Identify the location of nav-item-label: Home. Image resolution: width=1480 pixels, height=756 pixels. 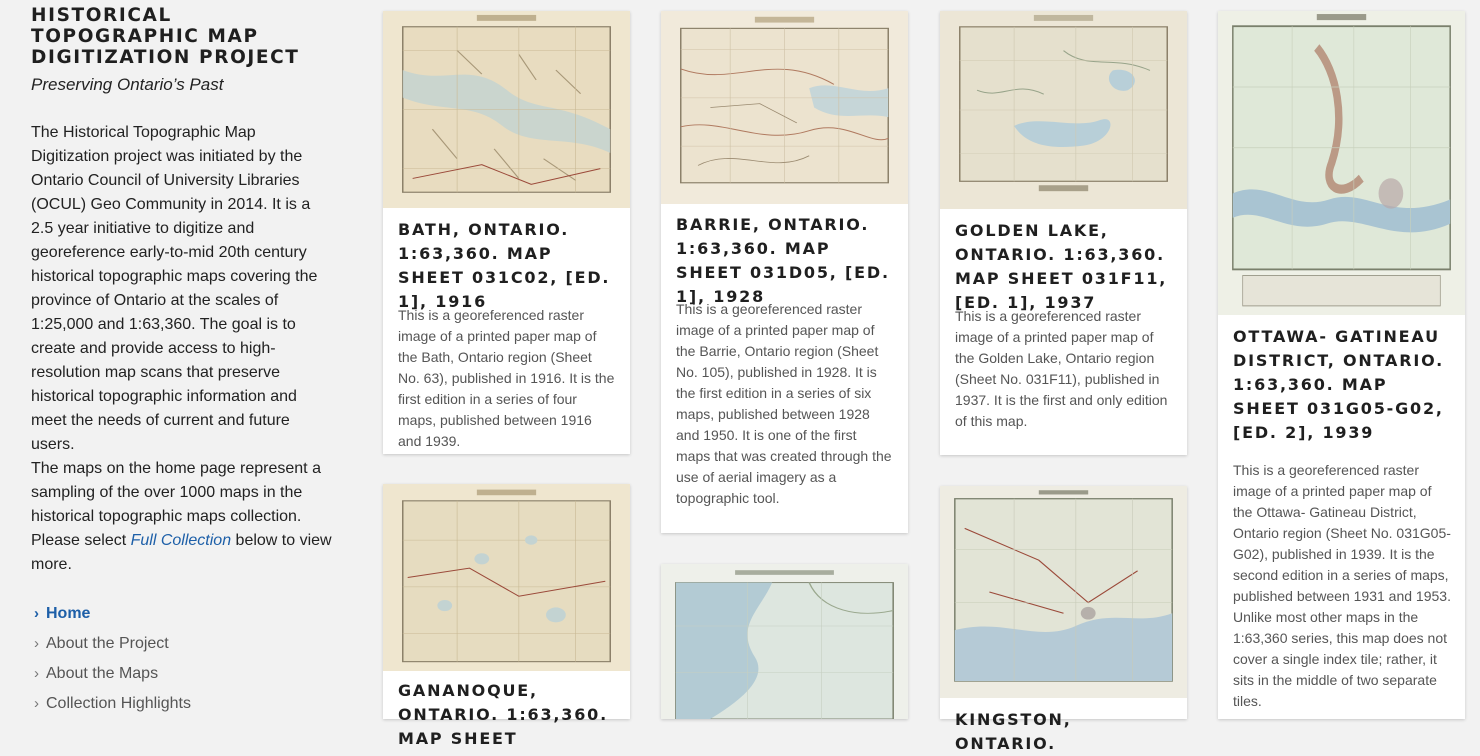
(68, 613).